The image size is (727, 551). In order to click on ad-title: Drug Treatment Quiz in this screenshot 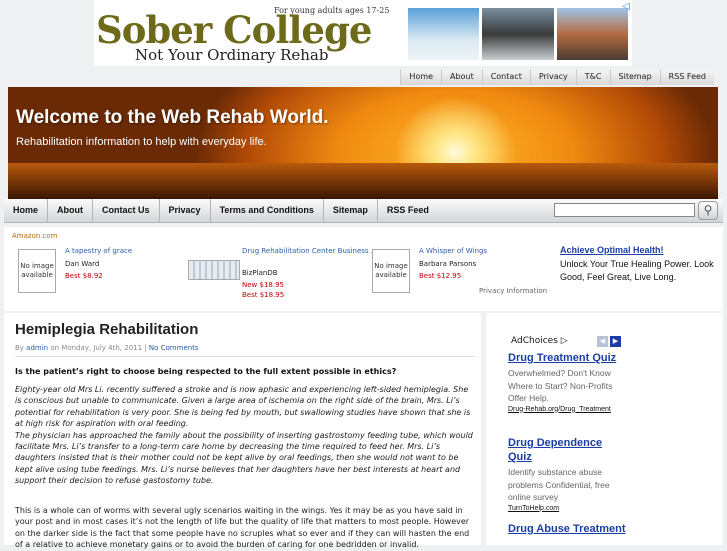, I will do `click(568, 358)`.